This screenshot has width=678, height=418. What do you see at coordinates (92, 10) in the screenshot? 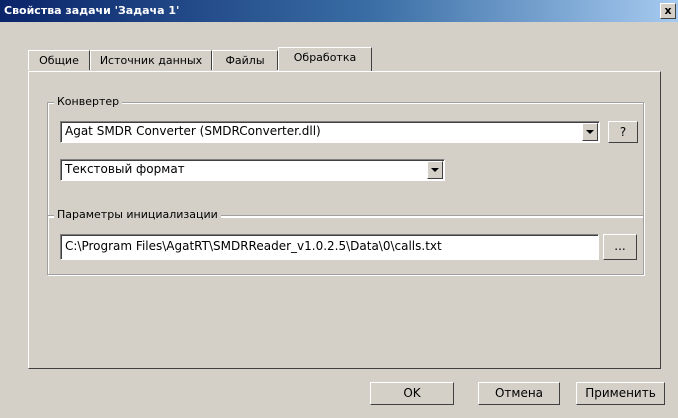
I see `window-title: Свойства задачи 'Задача 1'` at bounding box center [92, 10].